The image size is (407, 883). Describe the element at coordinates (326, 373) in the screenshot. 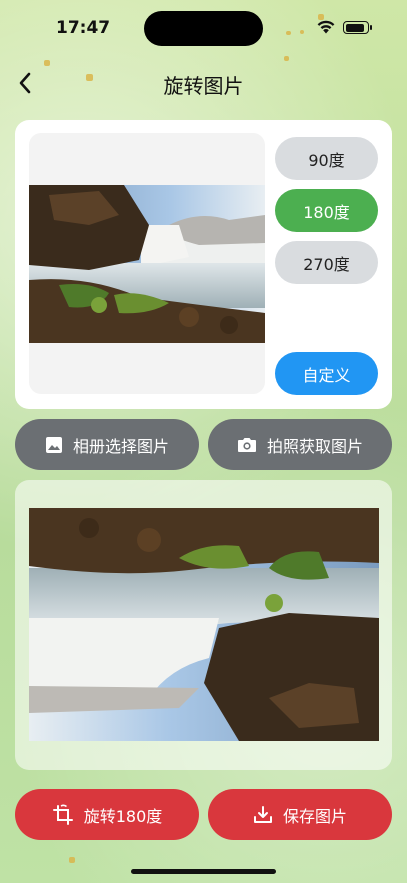

I see `custom-rotation-button: 自定义` at that location.